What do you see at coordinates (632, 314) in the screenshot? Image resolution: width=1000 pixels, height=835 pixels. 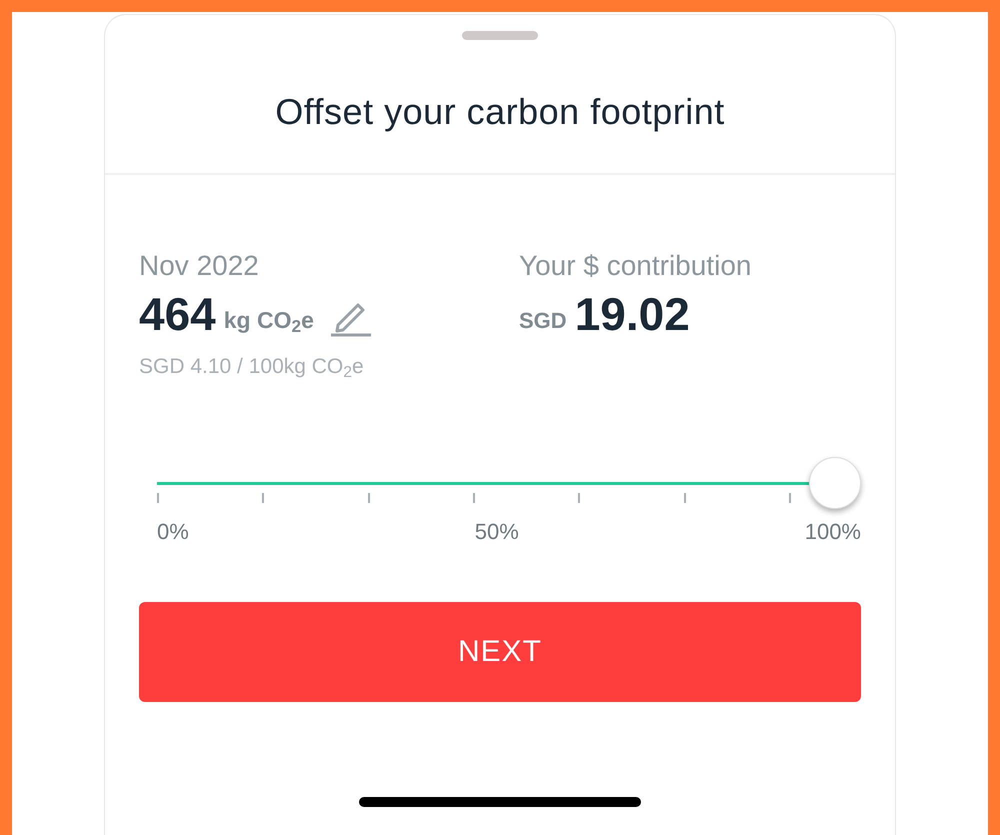 I see `contribution-value: 19.02` at bounding box center [632, 314].